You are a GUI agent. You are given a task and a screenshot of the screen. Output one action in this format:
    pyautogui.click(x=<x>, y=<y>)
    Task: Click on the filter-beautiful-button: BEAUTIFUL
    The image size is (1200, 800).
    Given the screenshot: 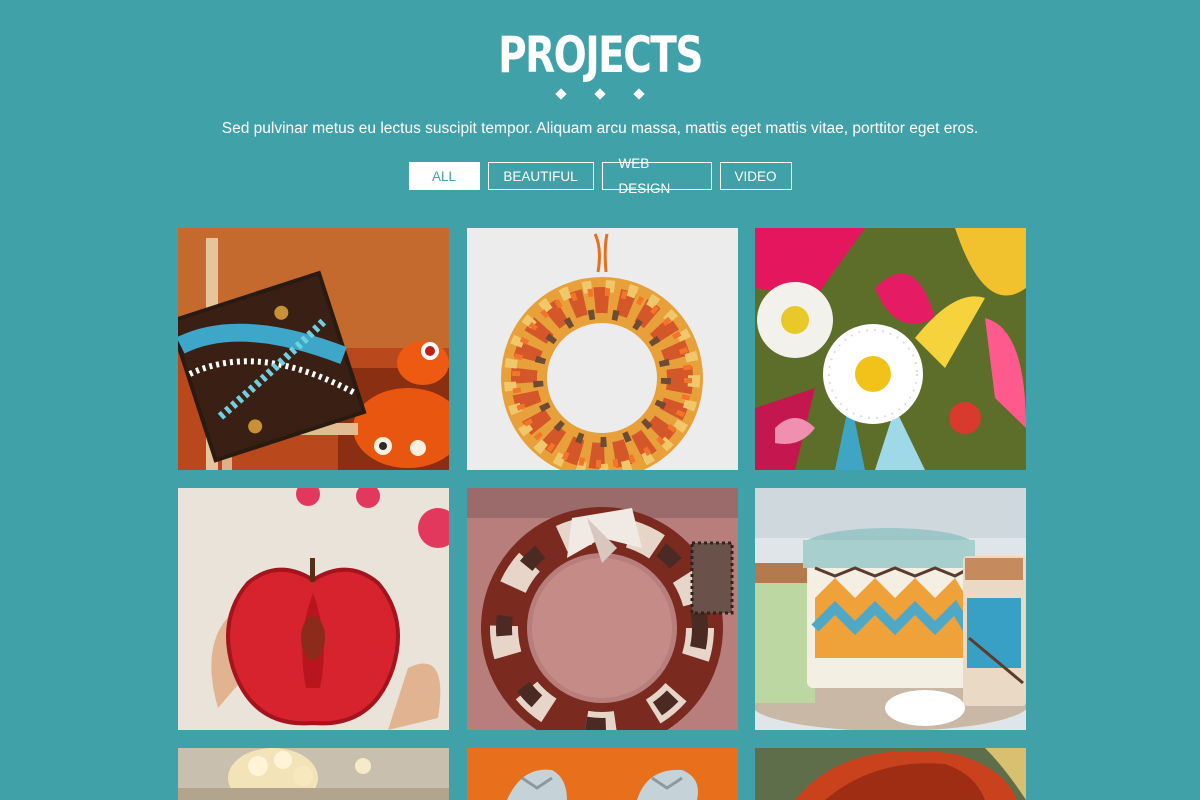 What is the action you would take?
    pyautogui.click(x=540, y=176)
    